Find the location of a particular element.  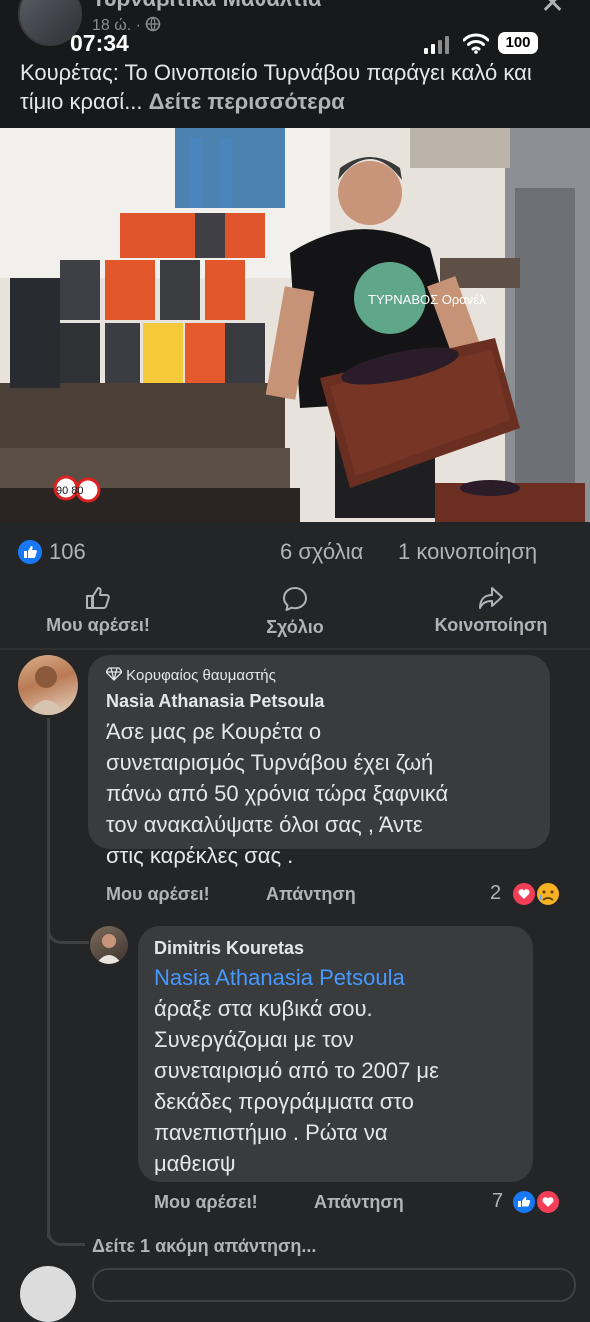

more-replies-connector is located at coordinates (66, 1236).